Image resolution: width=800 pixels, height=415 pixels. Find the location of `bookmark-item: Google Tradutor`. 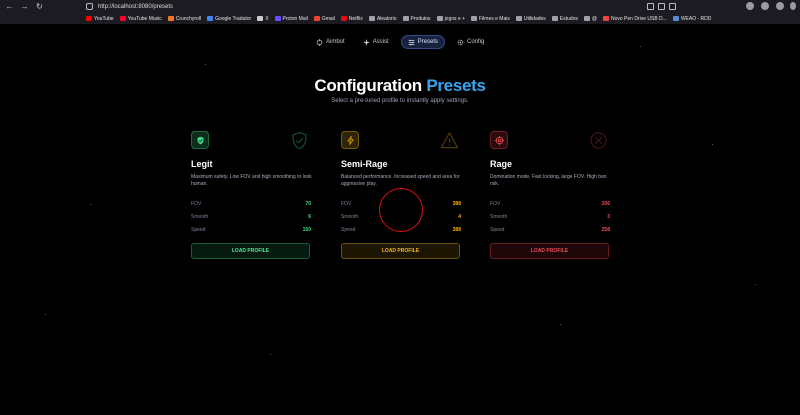

bookmark-item: Google Tradutor is located at coordinates (229, 19).